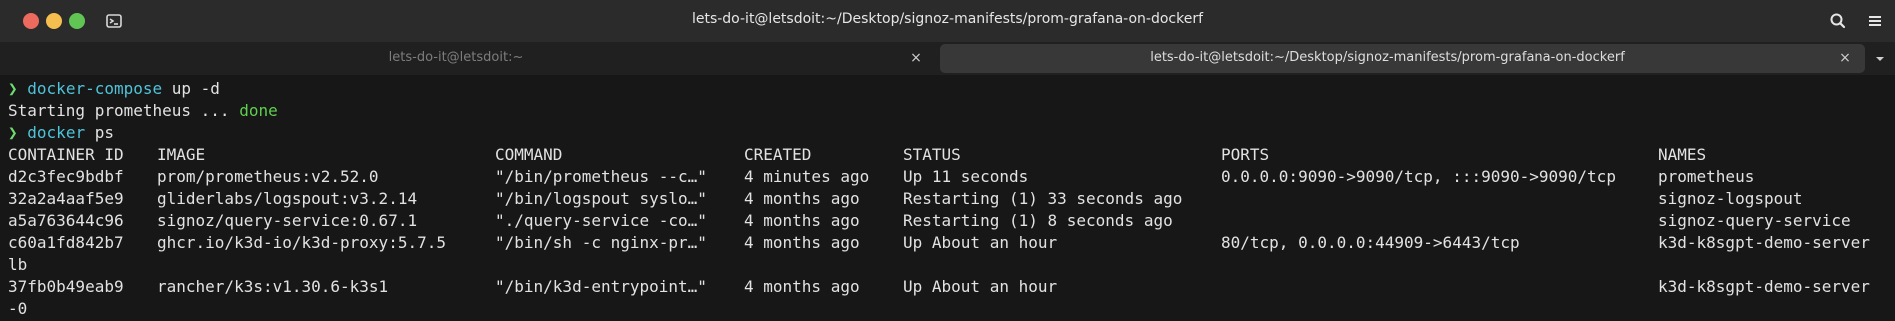  What do you see at coordinates (1370, 242) in the screenshot?
I see `cell-ports: 80/tcp, 0.0.0.0:44909->6443/tcp` at bounding box center [1370, 242].